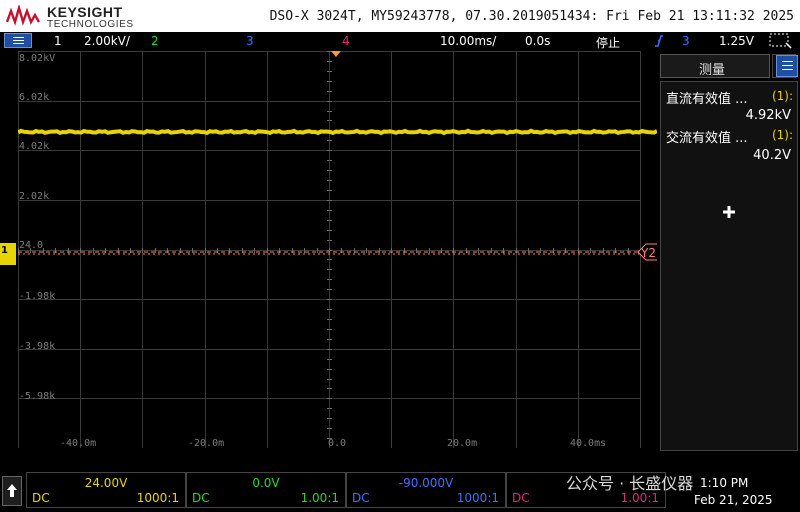 The height and width of the screenshot is (512, 800). I want to click on measurement-value: 40.2V, so click(772, 155).